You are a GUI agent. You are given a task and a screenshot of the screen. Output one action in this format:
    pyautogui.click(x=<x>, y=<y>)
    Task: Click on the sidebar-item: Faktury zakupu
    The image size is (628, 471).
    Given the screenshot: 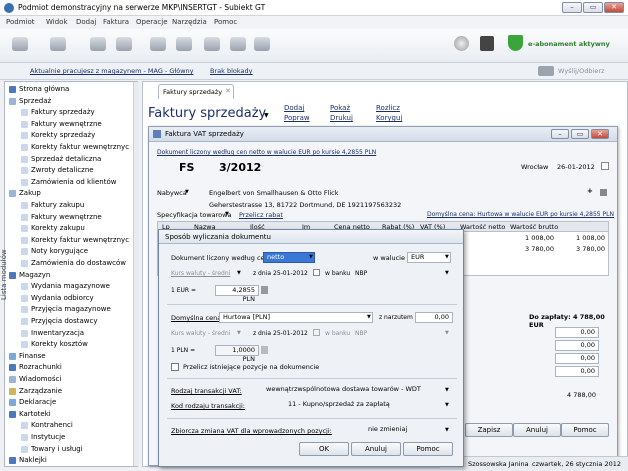 What is the action you would take?
    pyautogui.click(x=67, y=205)
    